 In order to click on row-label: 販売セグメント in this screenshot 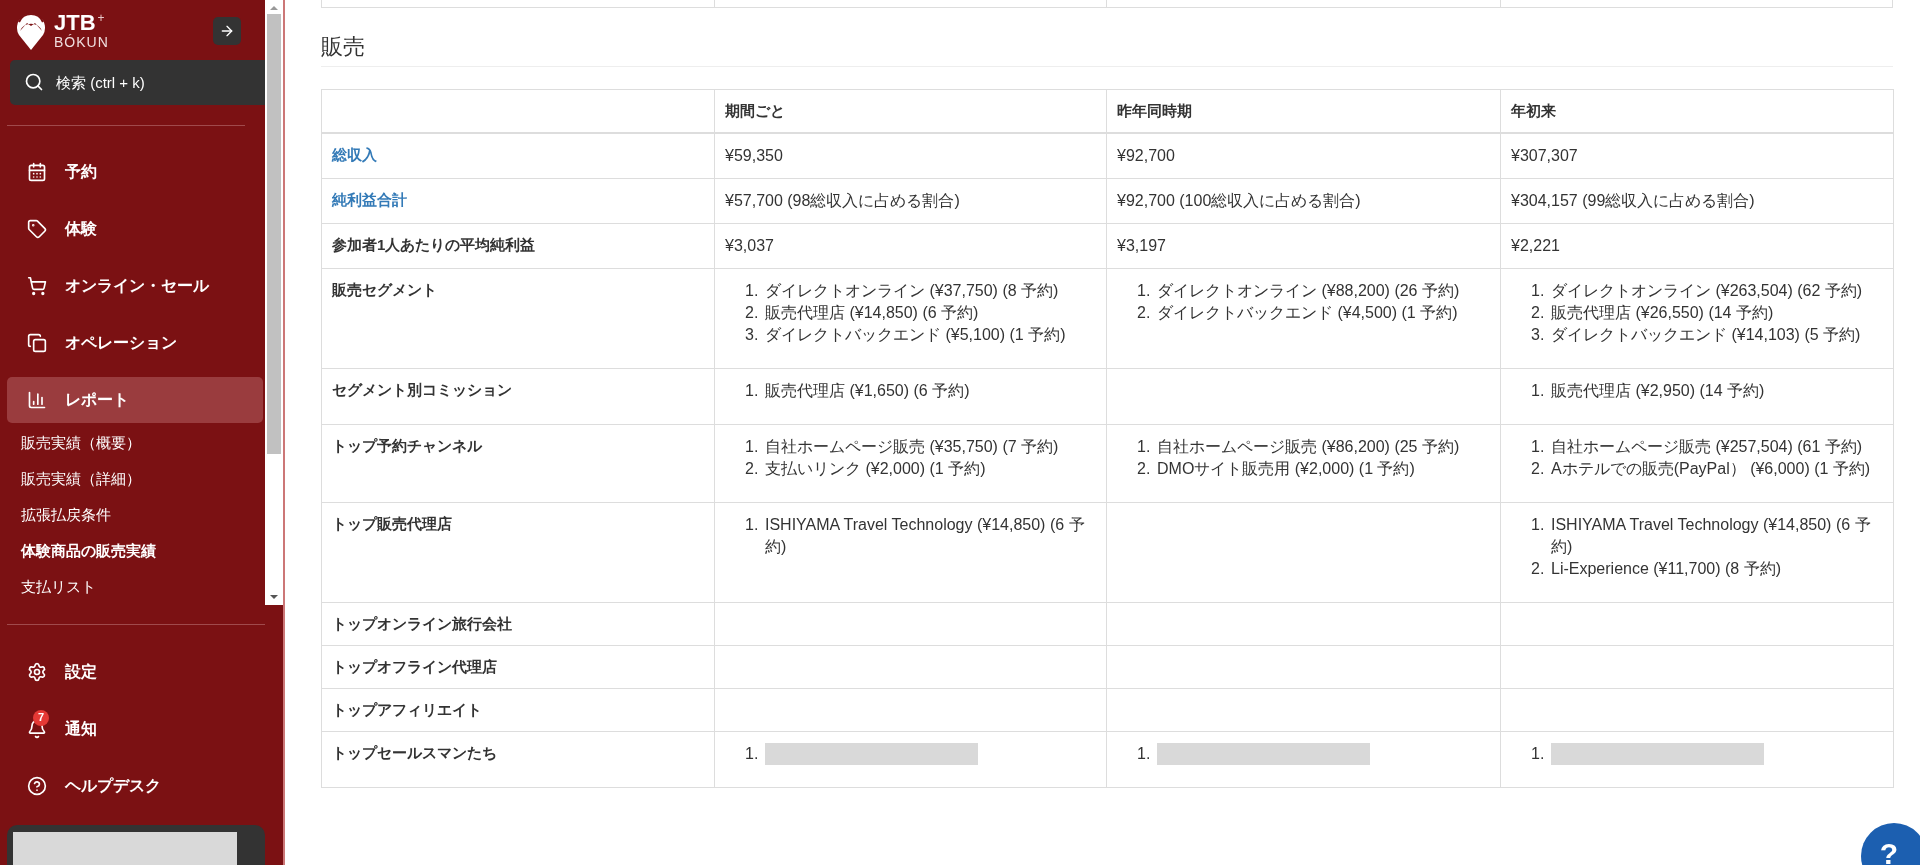, I will do `click(518, 318)`.